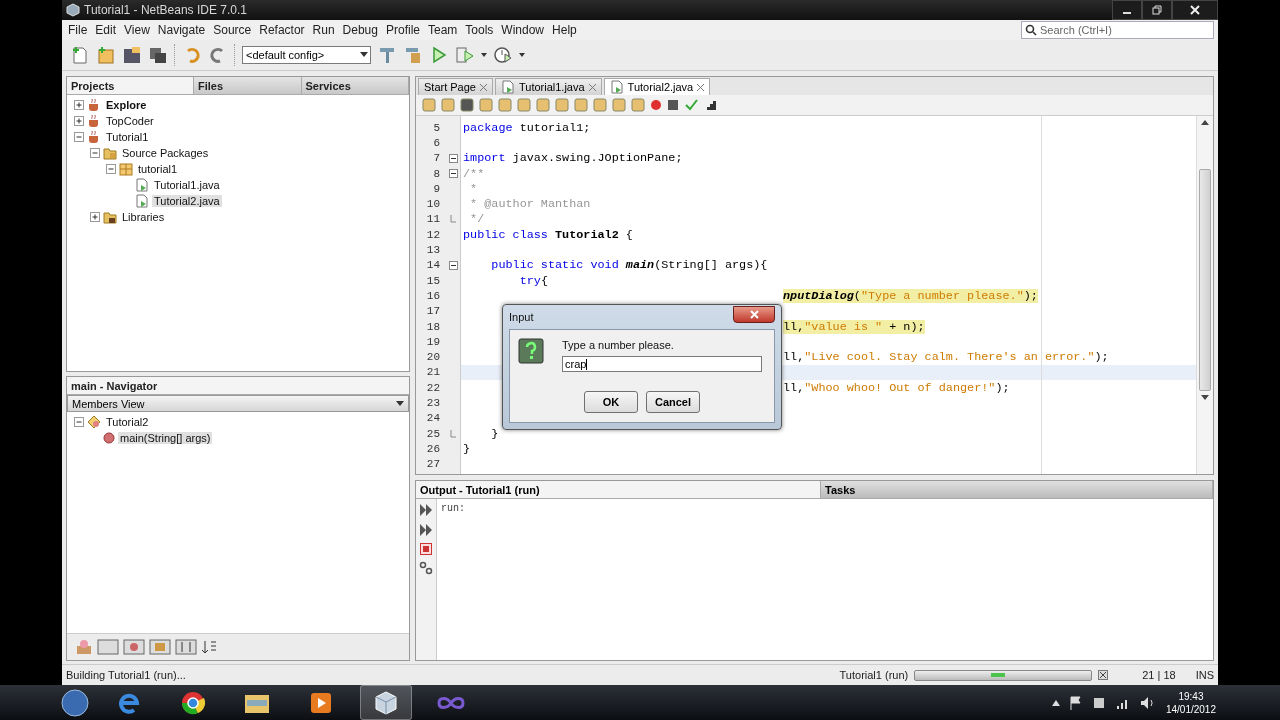 Image resolution: width=1280 pixels, height=720 pixels. What do you see at coordinates (1205, 122) in the screenshot?
I see `scroll-up-icon` at bounding box center [1205, 122].